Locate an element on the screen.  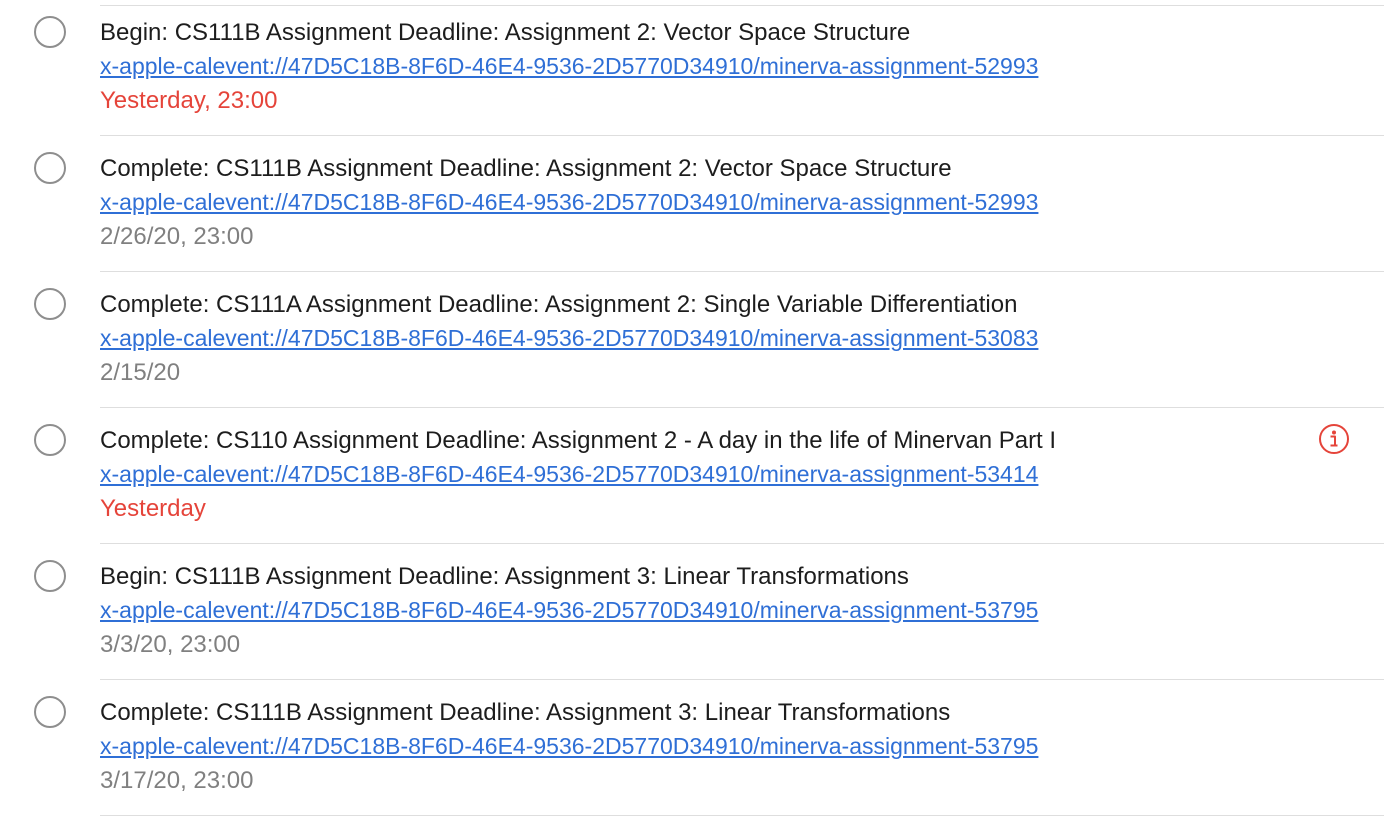
reminder-due-date: 2/26/20, 23:00 is located at coordinates (177, 236).